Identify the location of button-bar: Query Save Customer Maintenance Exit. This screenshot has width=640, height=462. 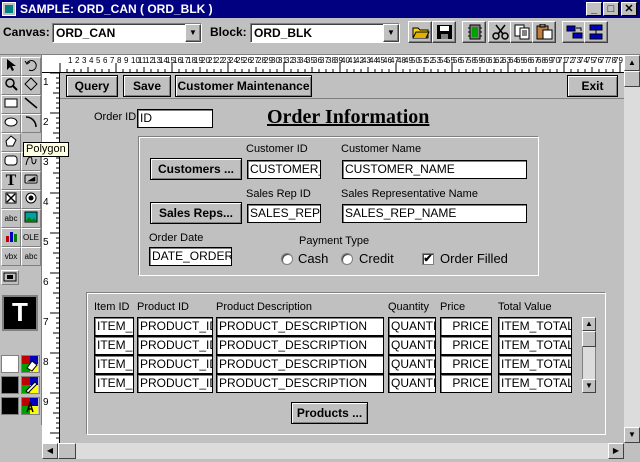
(342, 86).